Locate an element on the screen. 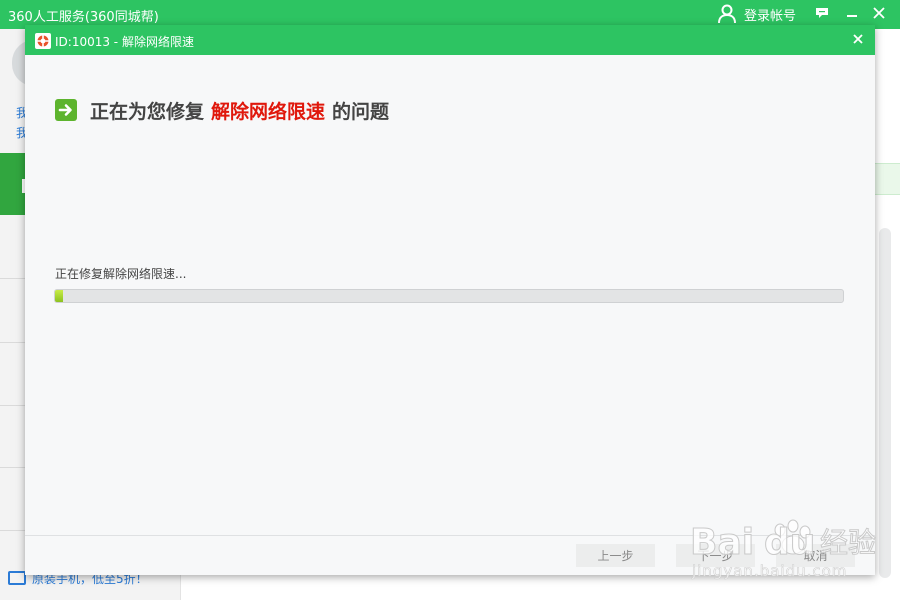 Image resolution: width=900 pixels, height=600 pixels. feedback-button is located at coordinates (822, 13).